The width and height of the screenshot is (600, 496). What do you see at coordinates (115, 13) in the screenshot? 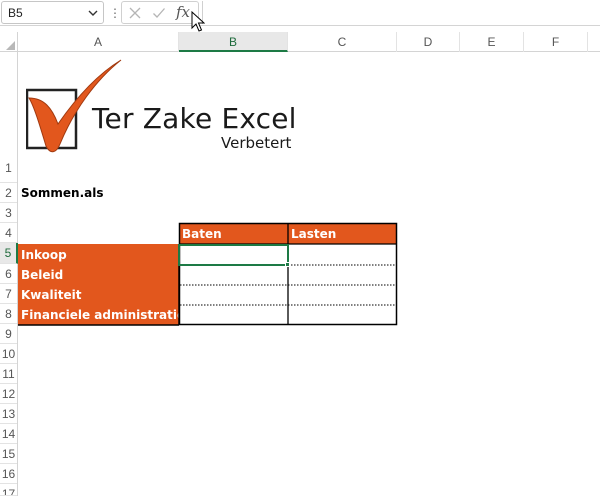
I see `more-options-icon: ⋮` at bounding box center [115, 13].